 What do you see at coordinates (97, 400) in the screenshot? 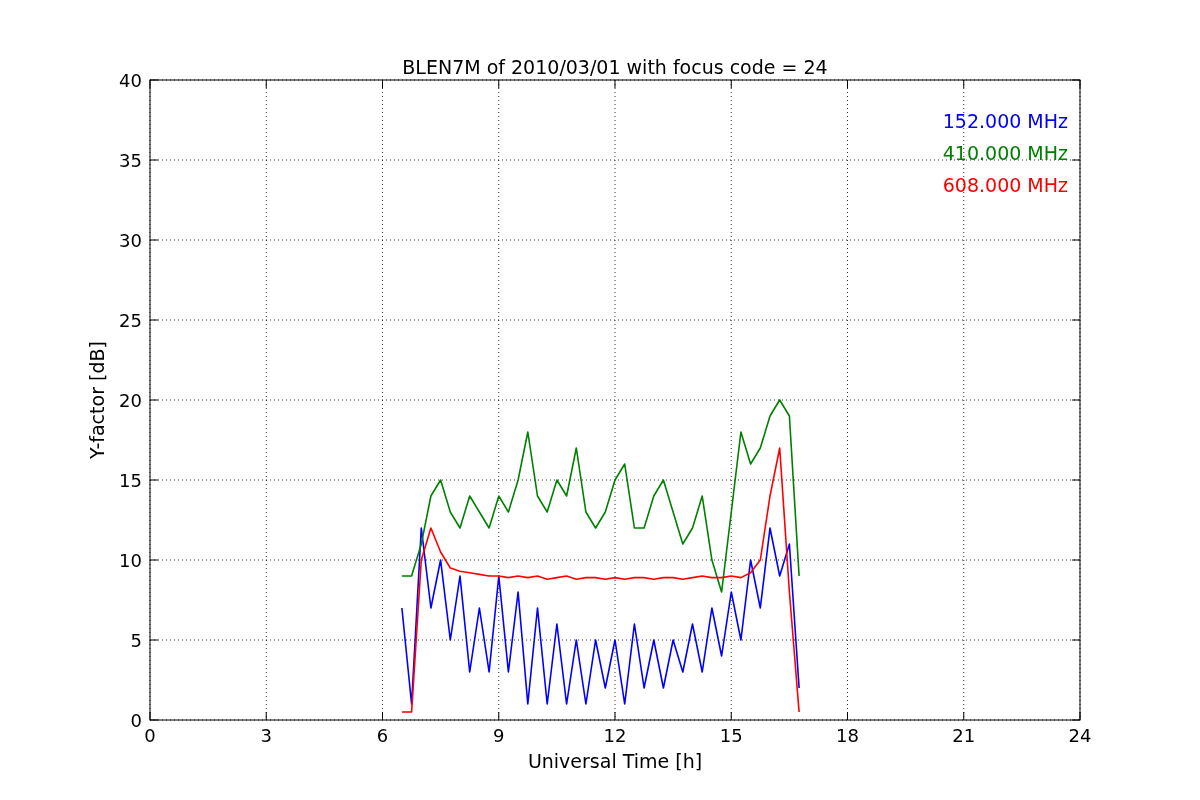
I see `y-axis-label: Y-factor [dB]` at bounding box center [97, 400].